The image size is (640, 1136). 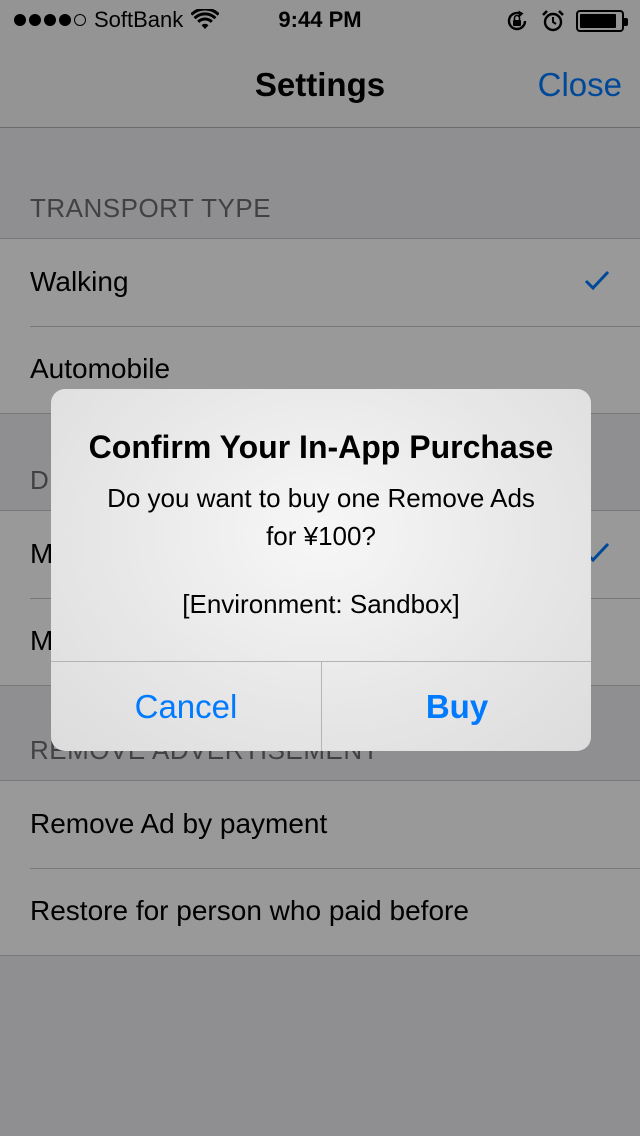 I want to click on cancel-button: Cancel, so click(x=186, y=706).